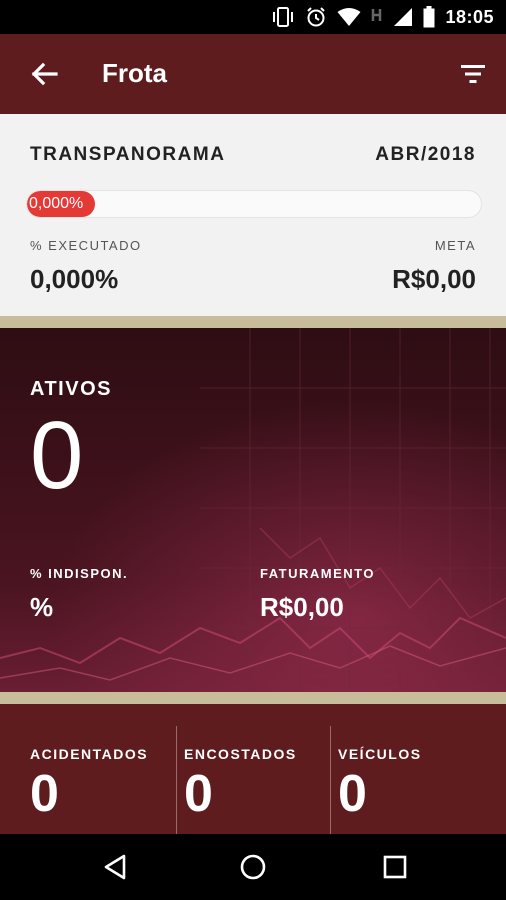 This screenshot has width=506, height=900. I want to click on progress-label: 0,000%, so click(56, 203).